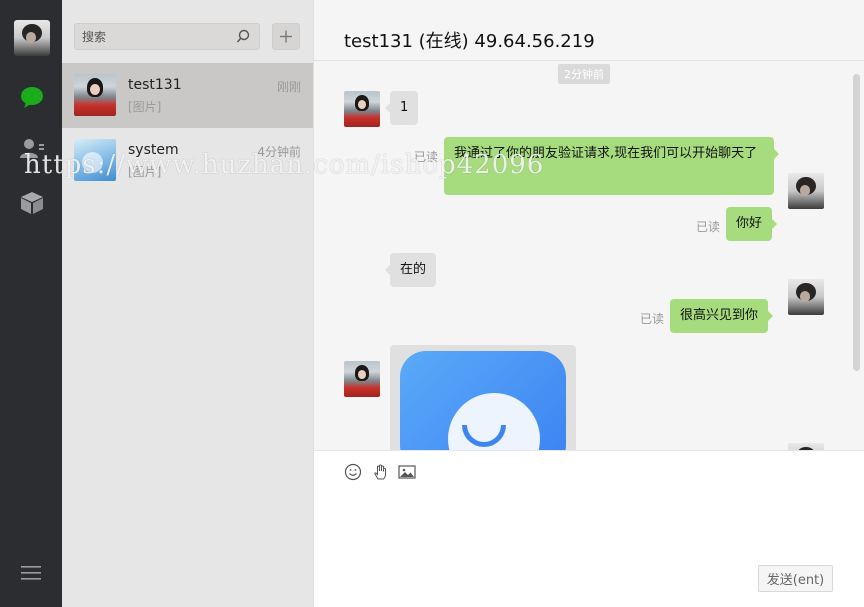 The image size is (864, 607). I want to click on conversation-name: test131, so click(155, 85).